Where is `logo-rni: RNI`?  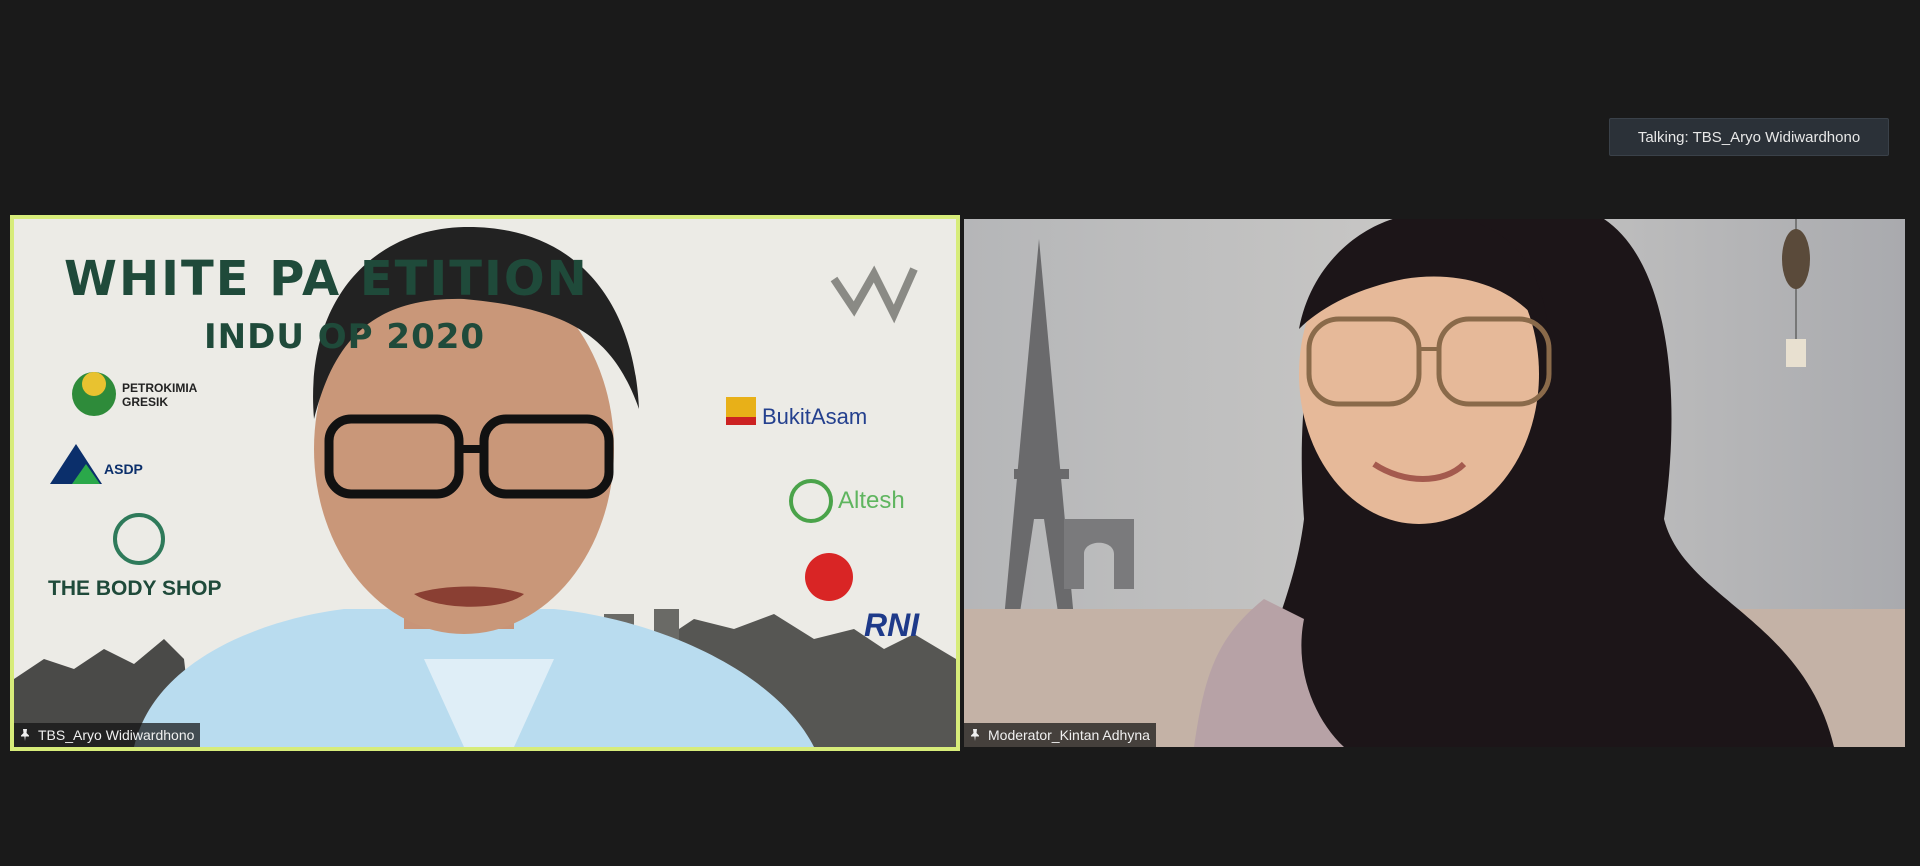
logo-rni: RNI is located at coordinates (892, 625).